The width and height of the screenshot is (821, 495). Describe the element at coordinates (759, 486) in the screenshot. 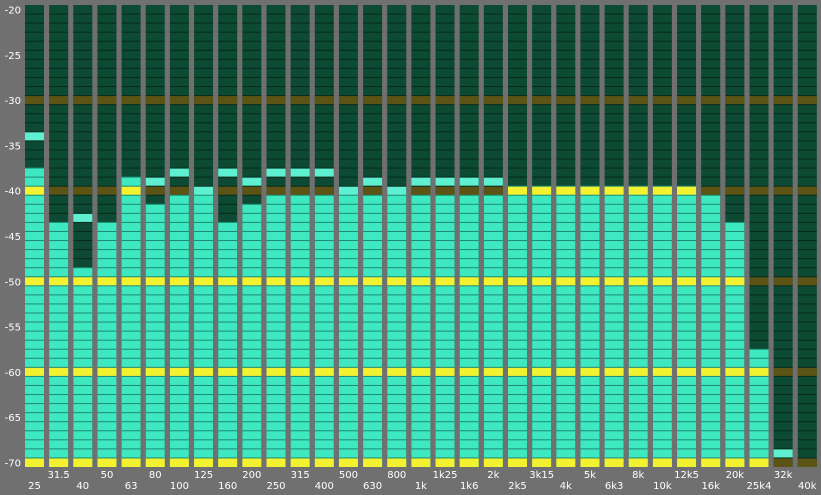

I see `x-tick-label: 25k4` at that location.